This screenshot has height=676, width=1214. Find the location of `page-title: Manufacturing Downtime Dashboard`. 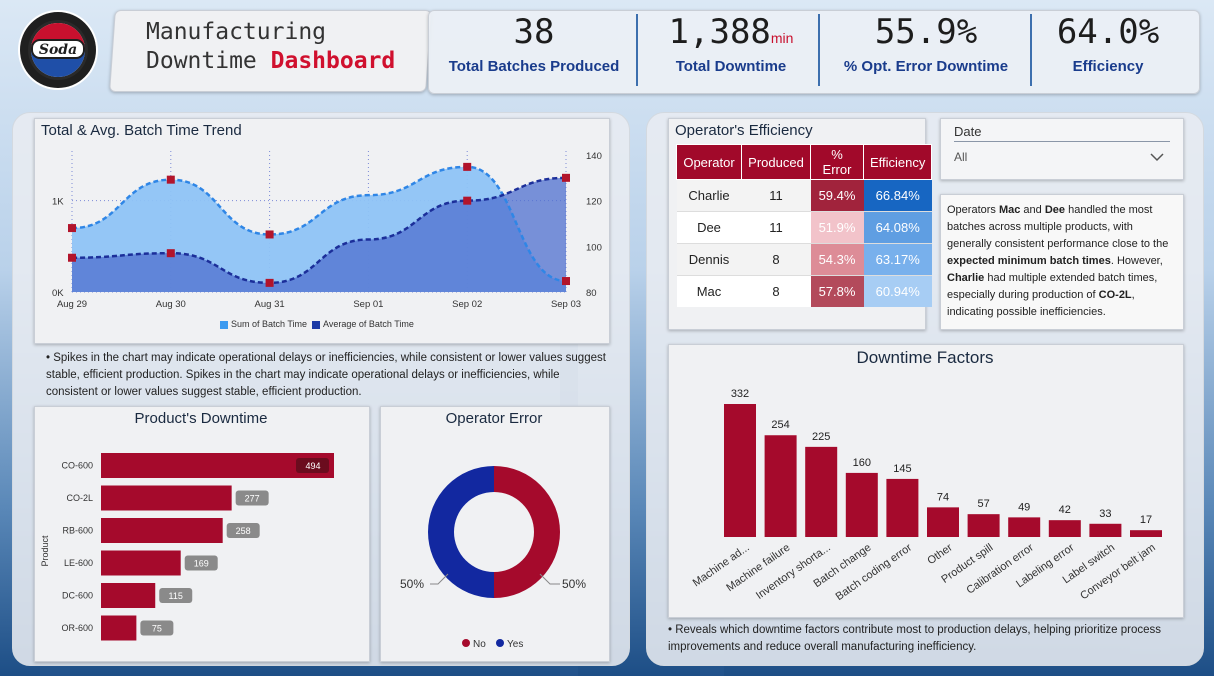

page-title: Manufacturing Downtime Dashboard is located at coordinates (271, 46).